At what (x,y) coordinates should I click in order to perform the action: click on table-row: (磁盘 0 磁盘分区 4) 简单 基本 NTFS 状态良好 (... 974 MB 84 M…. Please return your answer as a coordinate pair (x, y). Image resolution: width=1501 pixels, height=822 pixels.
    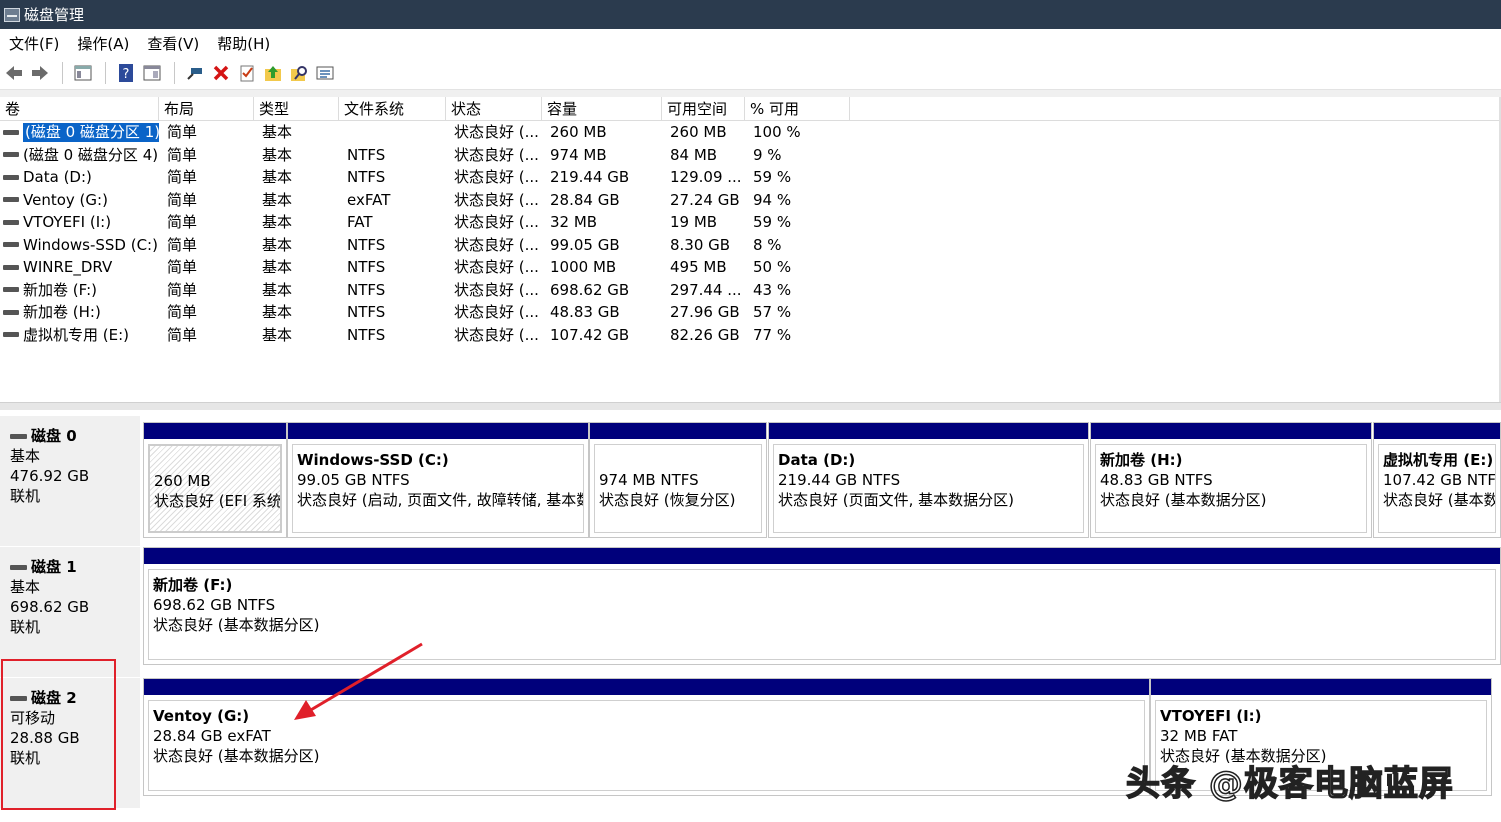
    Looking at the image, I should click on (750, 155).